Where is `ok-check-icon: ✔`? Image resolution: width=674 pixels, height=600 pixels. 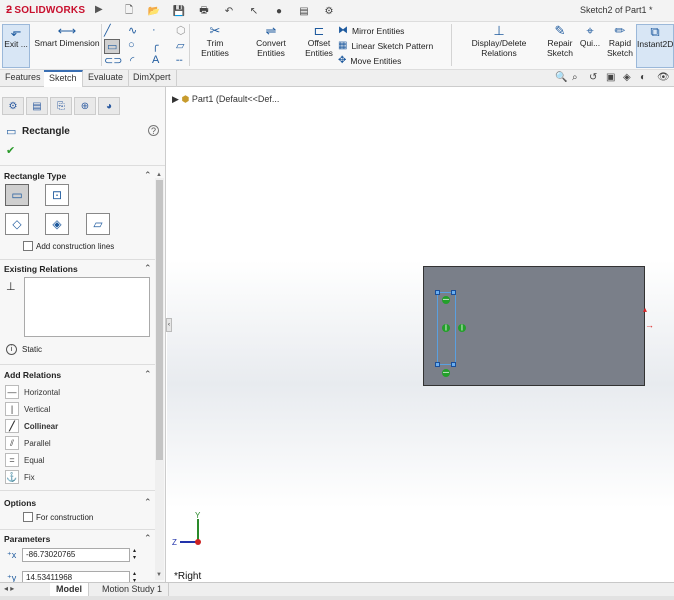
ok-check-icon: ✔ is located at coordinates (10, 150).